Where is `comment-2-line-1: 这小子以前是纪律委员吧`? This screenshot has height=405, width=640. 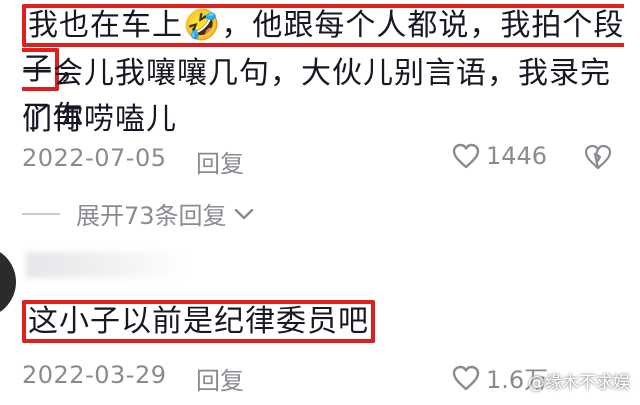 comment-2-line-1: 这小子以前是纪律委员吧 is located at coordinates (198, 322).